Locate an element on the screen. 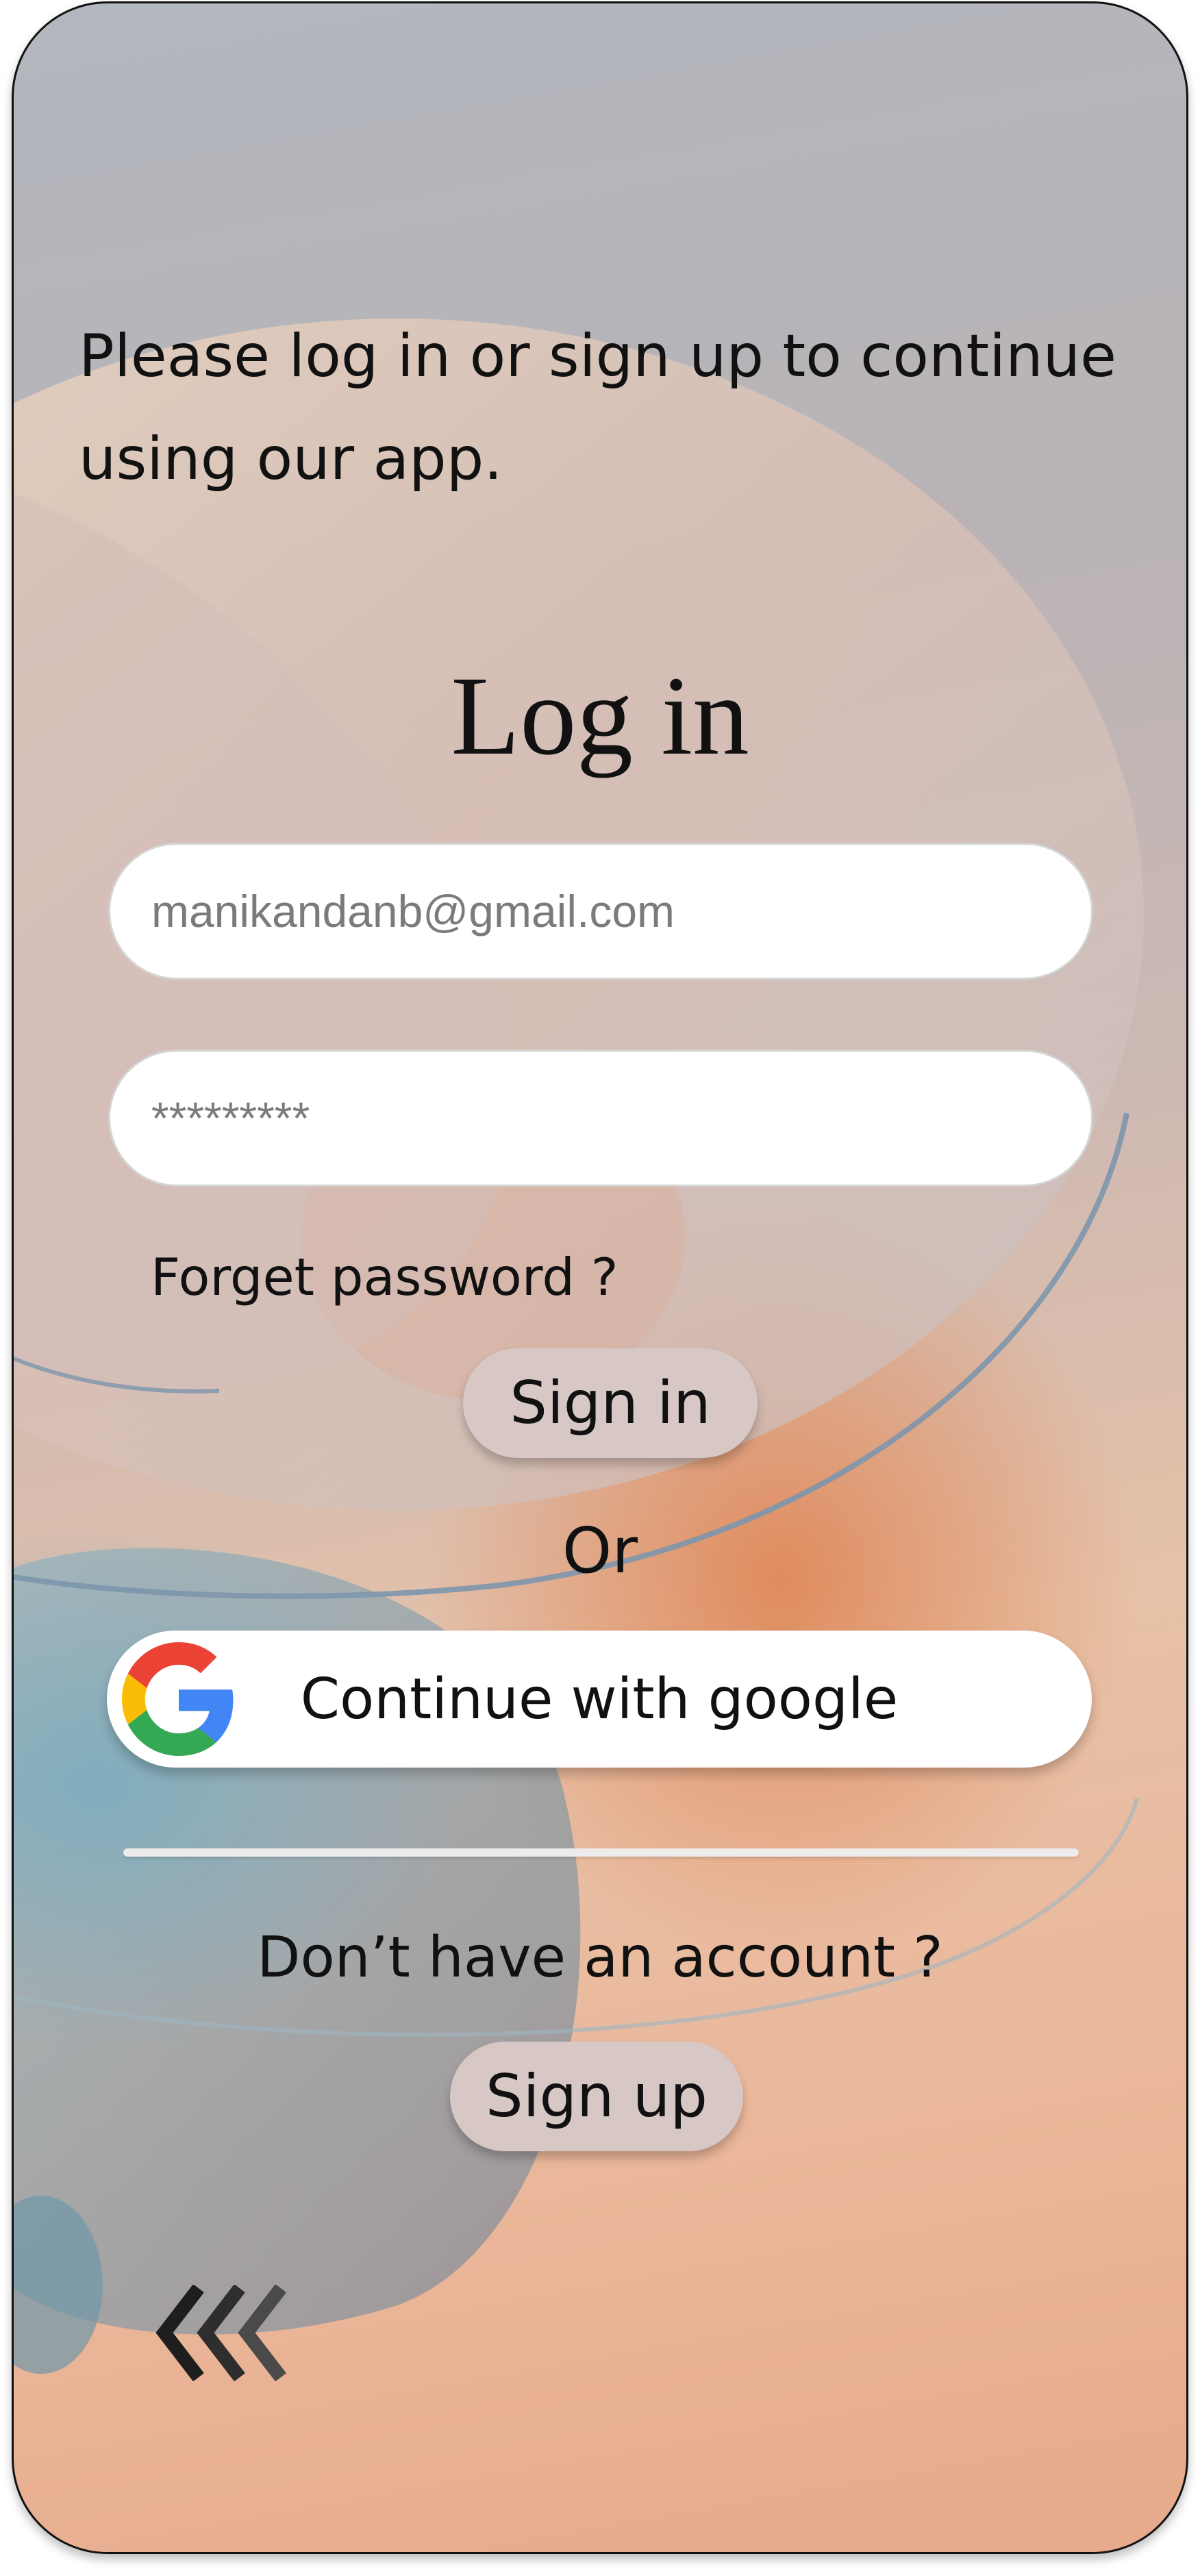 The height and width of the screenshot is (2576, 1200). password-field: ********* is located at coordinates (600, 1118).